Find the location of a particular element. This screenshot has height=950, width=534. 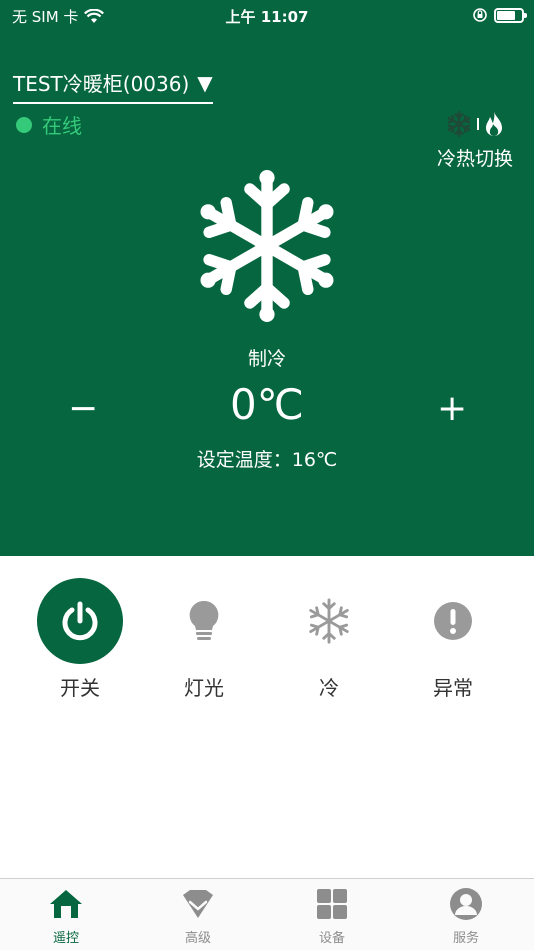

alert-icon is located at coordinates (453, 621).